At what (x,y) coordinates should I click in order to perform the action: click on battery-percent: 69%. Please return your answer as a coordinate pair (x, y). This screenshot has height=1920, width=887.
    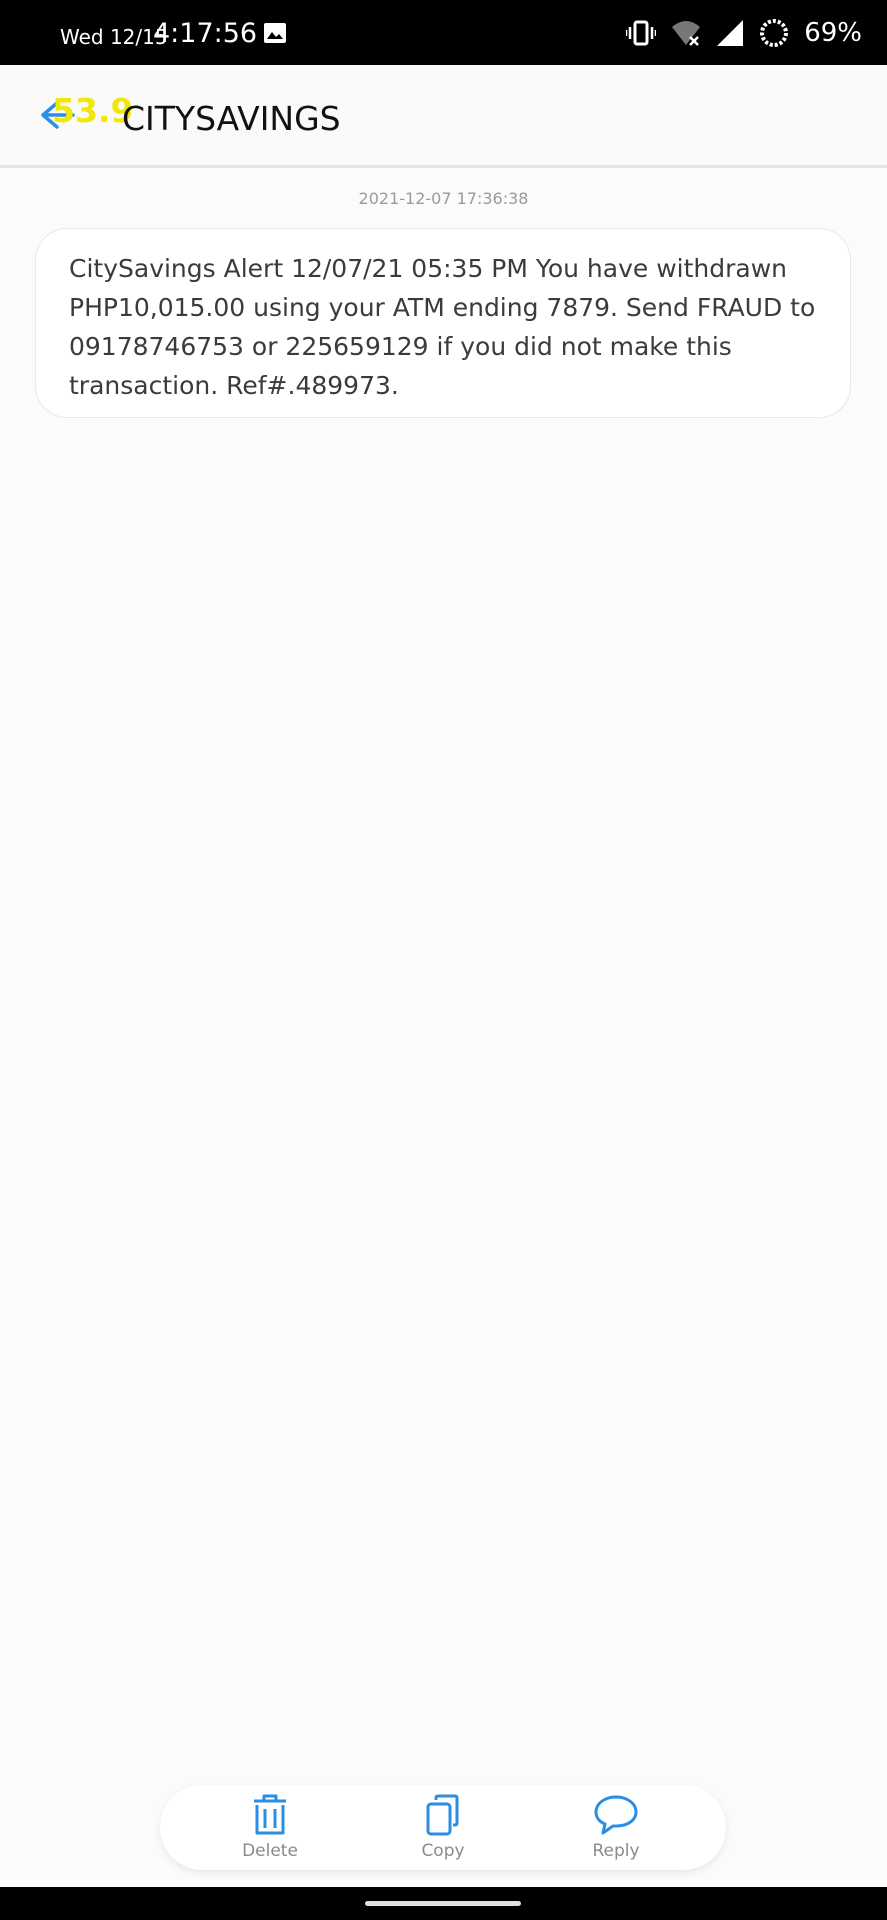
    Looking at the image, I should click on (833, 33).